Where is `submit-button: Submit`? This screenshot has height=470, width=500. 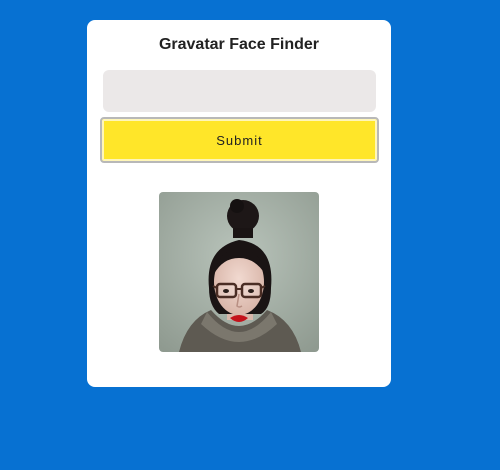 submit-button: Submit is located at coordinates (239, 140).